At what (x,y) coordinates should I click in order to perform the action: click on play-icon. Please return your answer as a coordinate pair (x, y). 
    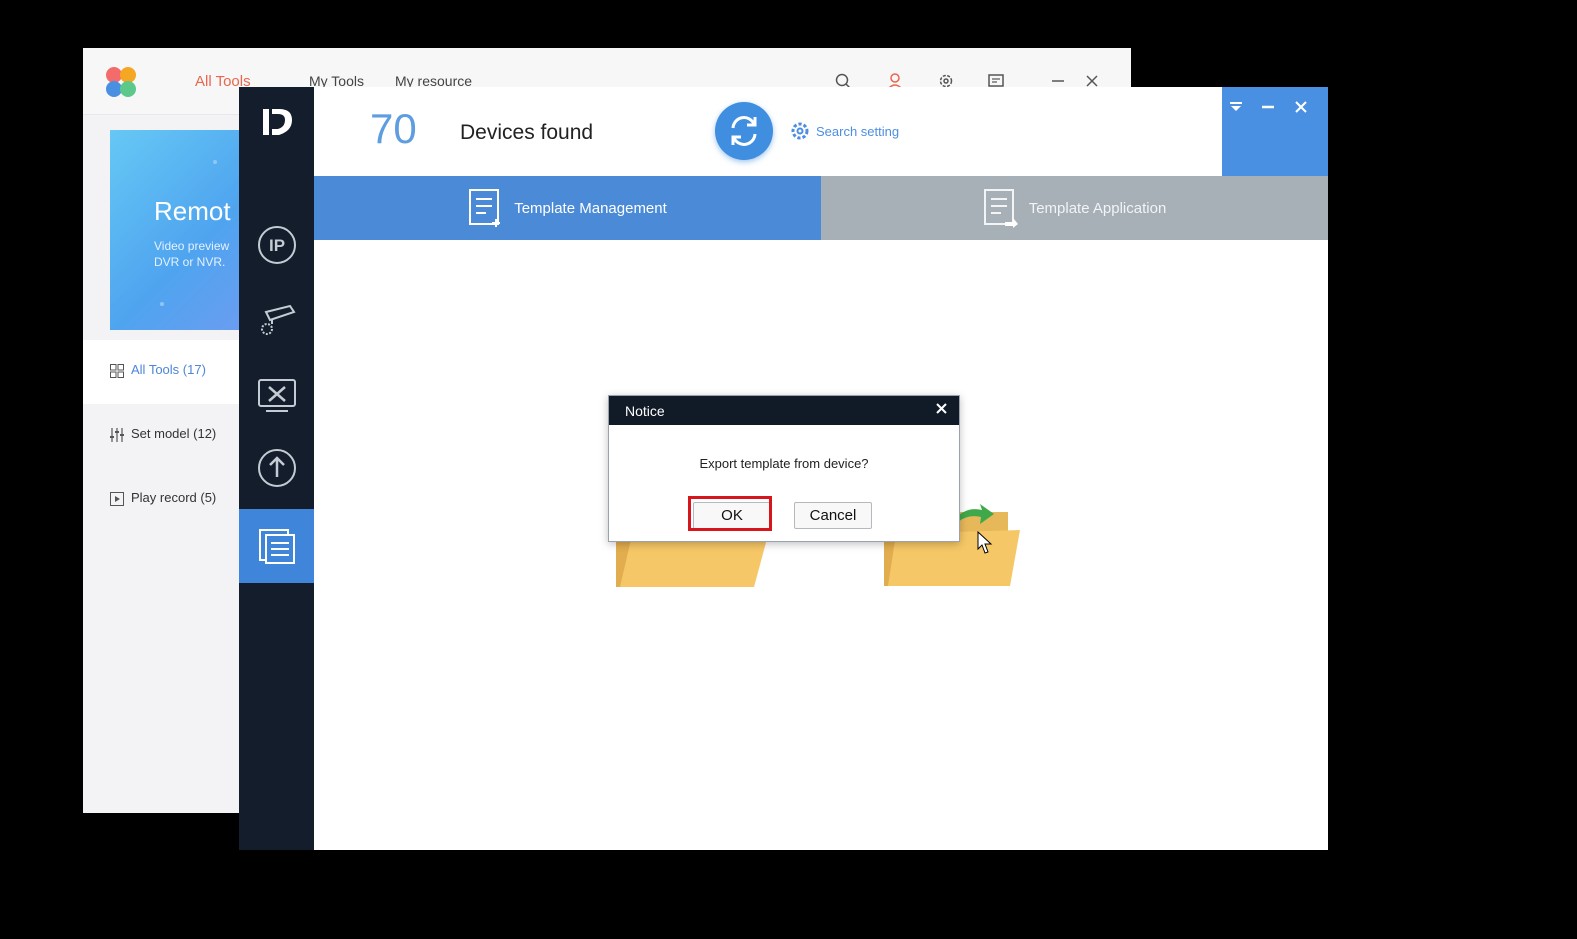
    Looking at the image, I should click on (117, 499).